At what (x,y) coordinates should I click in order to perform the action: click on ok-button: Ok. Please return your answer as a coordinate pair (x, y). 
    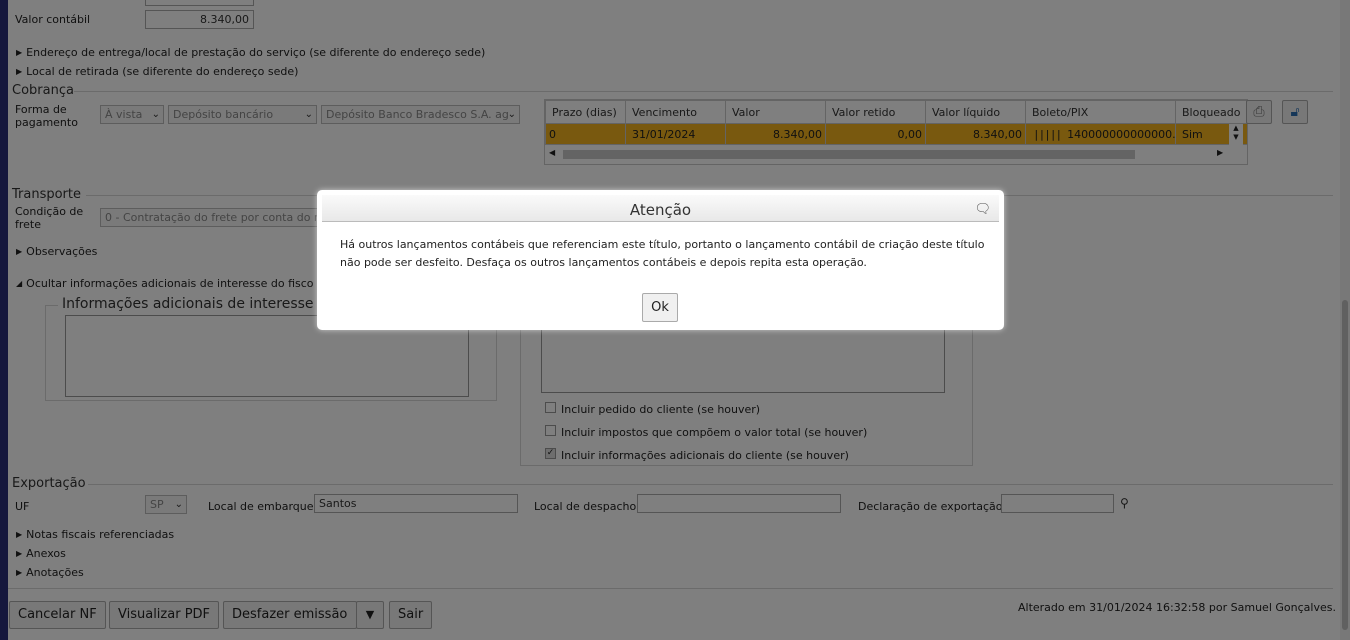
    Looking at the image, I should click on (660, 307).